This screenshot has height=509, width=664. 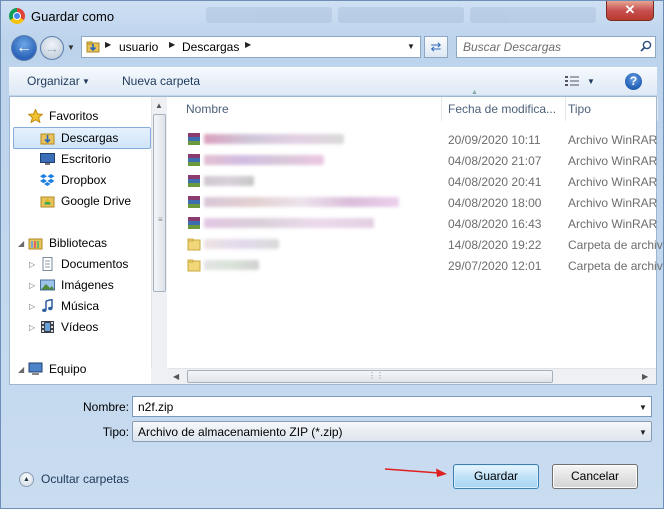 I want to click on search-input, so click(x=548, y=47).